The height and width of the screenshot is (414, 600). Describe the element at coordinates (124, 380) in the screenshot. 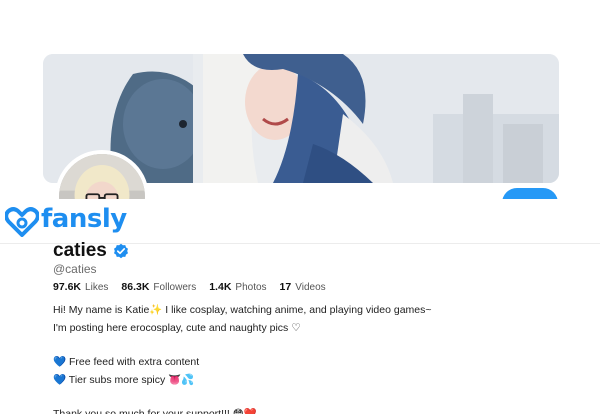

I see `bio-line: 💙 Tier subs more spicy 👅💦` at that location.